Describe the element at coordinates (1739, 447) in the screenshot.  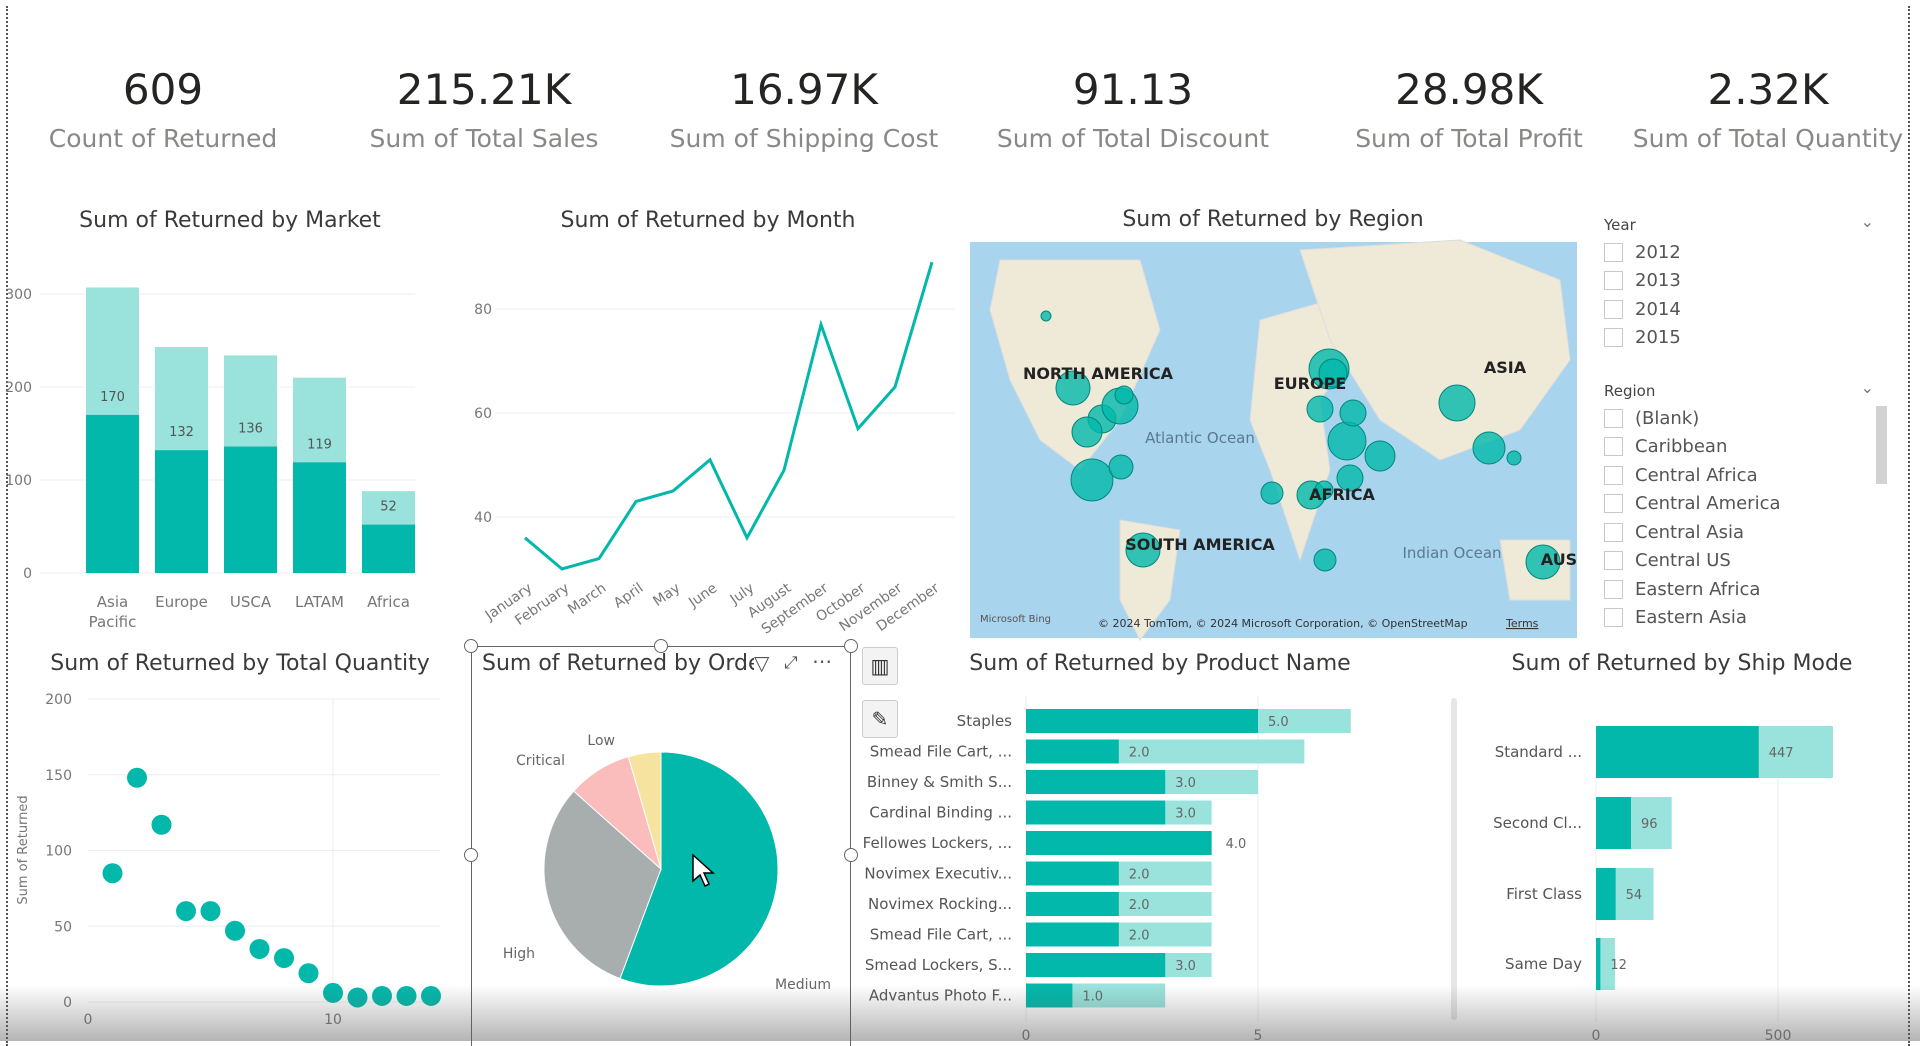
I see `region-slicer-item: Caribbean` at that location.